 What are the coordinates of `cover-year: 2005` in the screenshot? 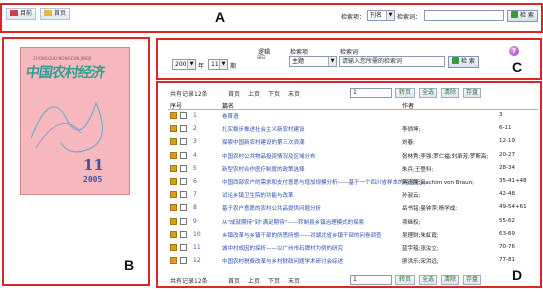 It's located at (93, 179).